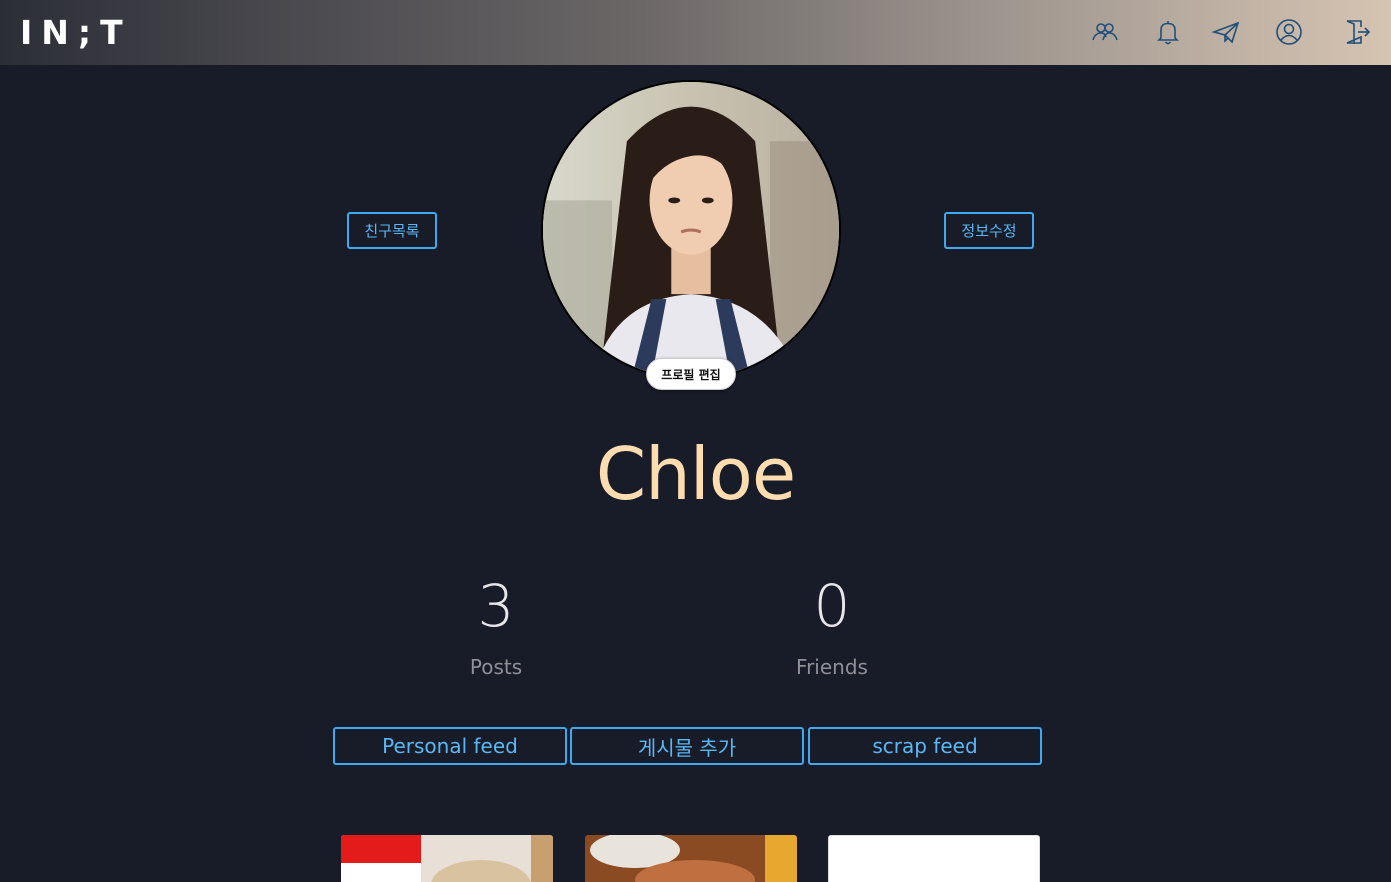  Describe the element at coordinates (687, 746) in the screenshot. I see `add-post-button: 게시물 추가` at that location.